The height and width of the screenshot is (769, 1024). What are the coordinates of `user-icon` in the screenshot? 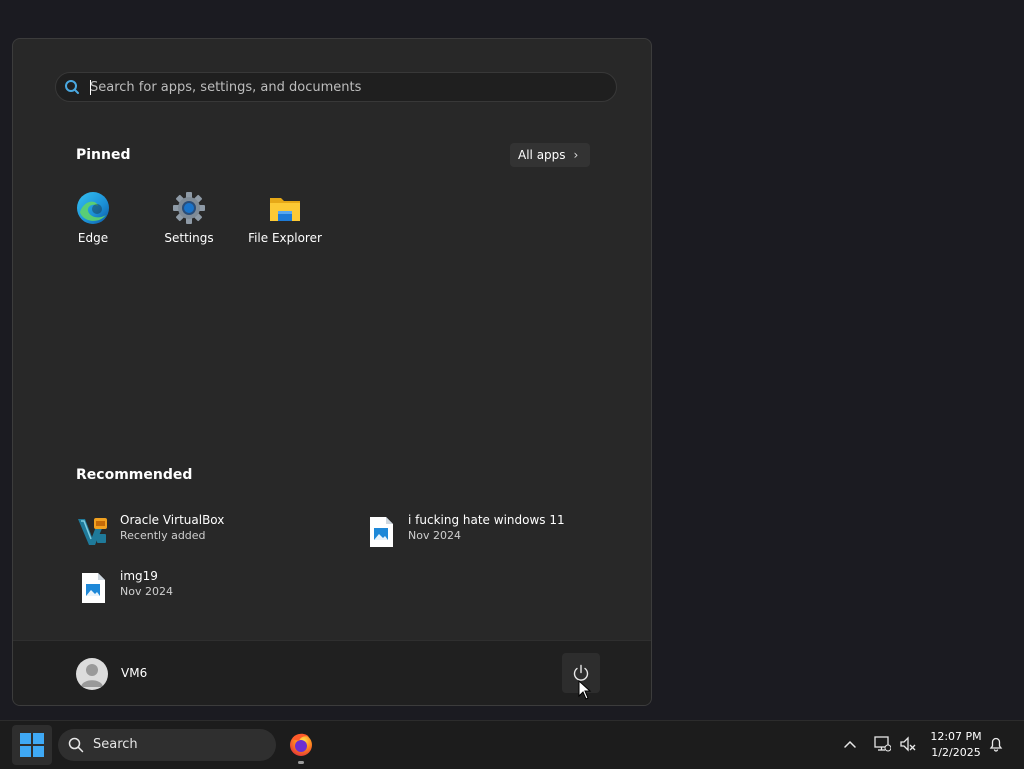 It's located at (92, 675).